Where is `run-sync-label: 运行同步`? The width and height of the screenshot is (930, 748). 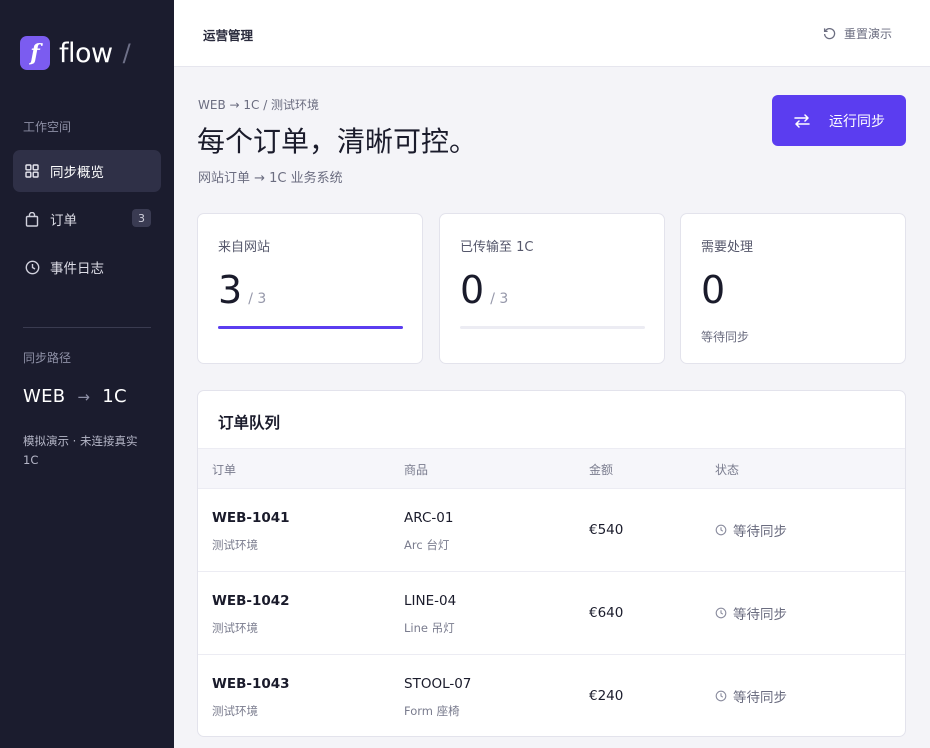 run-sync-label: 运行同步 is located at coordinates (857, 120).